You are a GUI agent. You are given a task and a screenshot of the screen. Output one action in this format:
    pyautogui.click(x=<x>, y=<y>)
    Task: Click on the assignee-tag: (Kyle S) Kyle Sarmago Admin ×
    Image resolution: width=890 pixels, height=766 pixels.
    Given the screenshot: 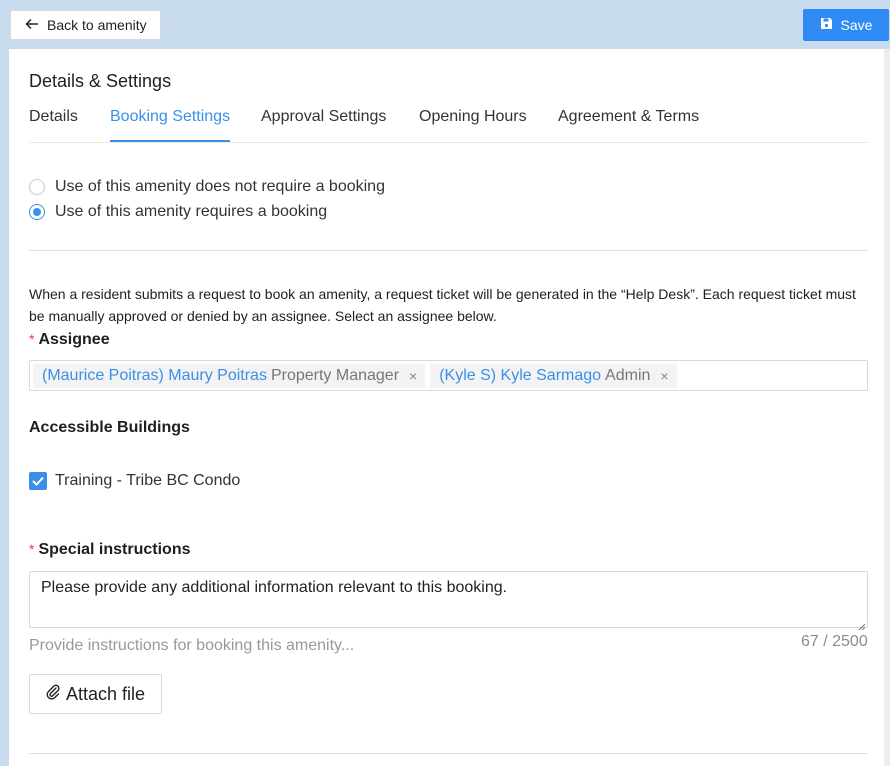 What is the action you would take?
    pyautogui.click(x=553, y=375)
    